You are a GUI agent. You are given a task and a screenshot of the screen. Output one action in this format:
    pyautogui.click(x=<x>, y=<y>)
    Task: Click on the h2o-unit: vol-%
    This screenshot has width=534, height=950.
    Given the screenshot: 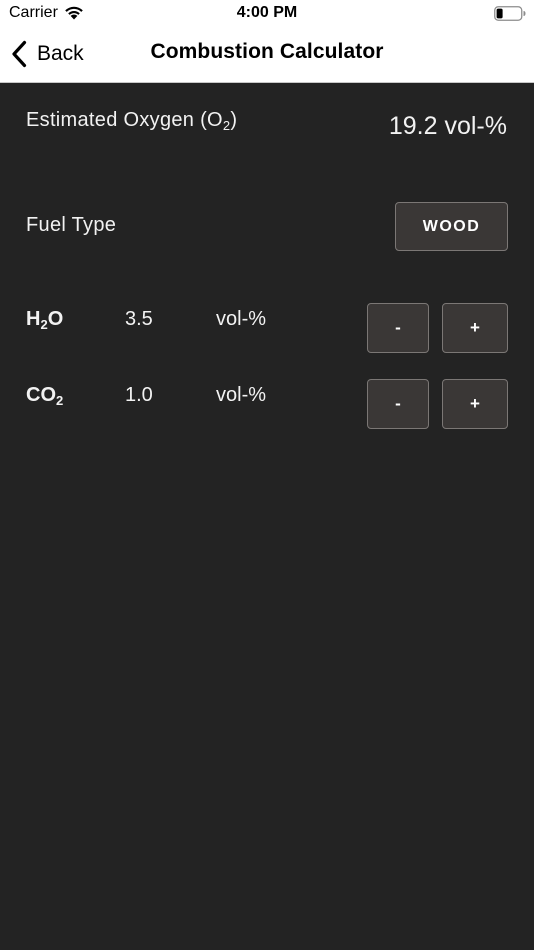 What is the action you would take?
    pyautogui.click(x=241, y=319)
    